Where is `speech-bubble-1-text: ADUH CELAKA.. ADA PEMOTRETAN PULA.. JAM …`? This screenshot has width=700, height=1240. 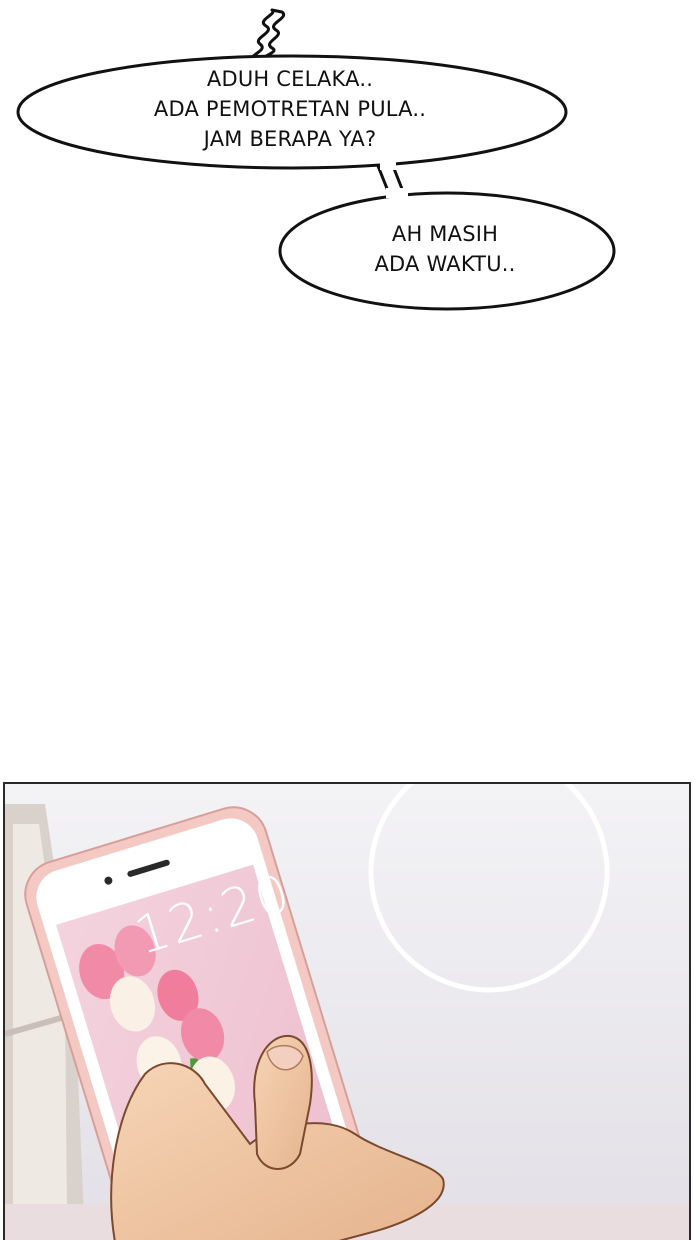
speech-bubble-1-text: ADUH CELAKA.. ADA PEMOTRETAN PULA.. JAM … is located at coordinates (290, 109).